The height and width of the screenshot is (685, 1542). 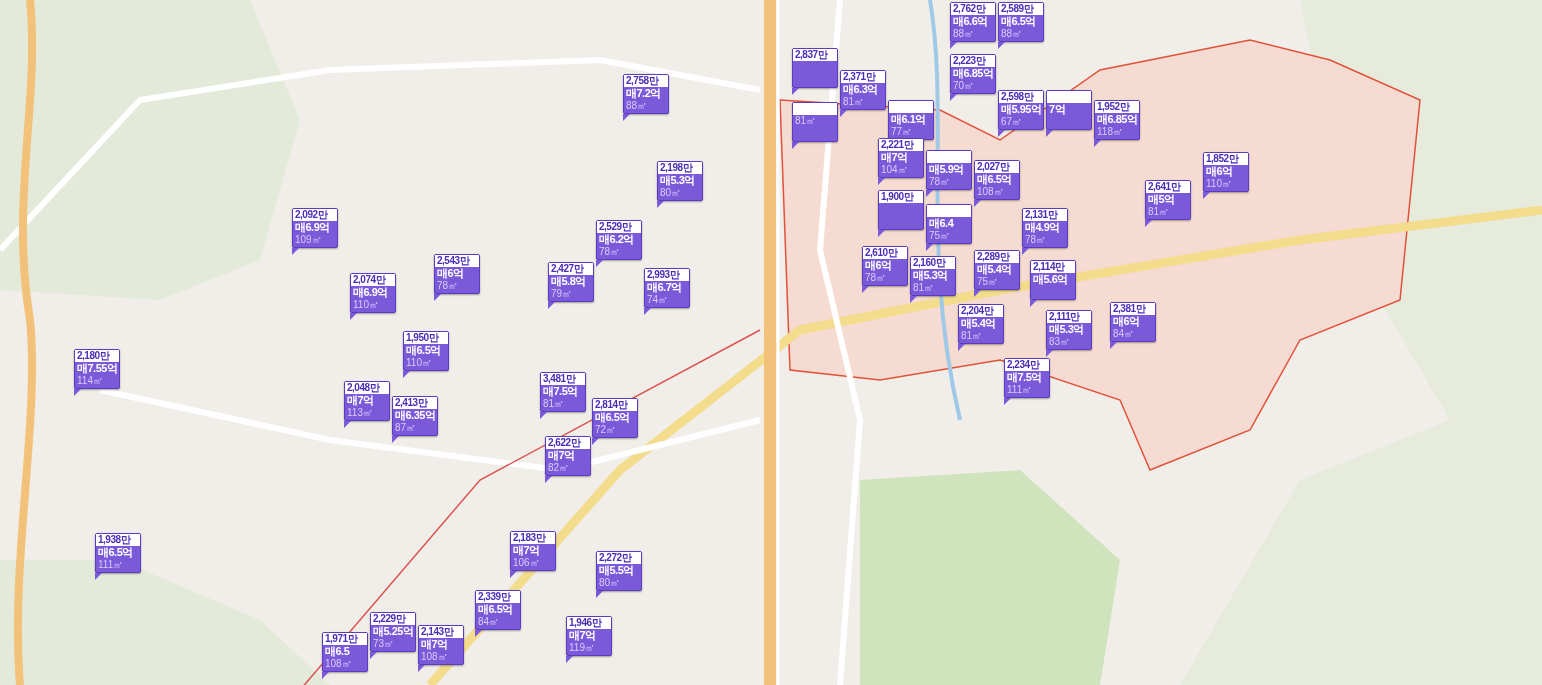 I want to click on price-per-area: 2,762만, so click(x=973, y=9).